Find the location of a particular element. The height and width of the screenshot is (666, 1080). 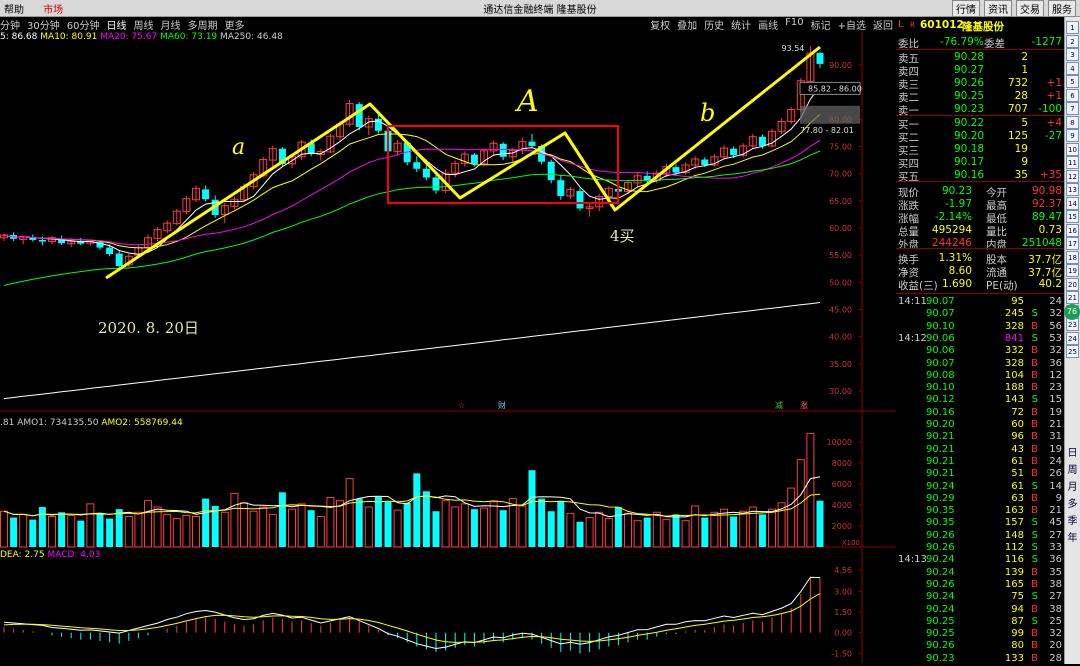

tick-count: 12 is located at coordinates (1055, 375).